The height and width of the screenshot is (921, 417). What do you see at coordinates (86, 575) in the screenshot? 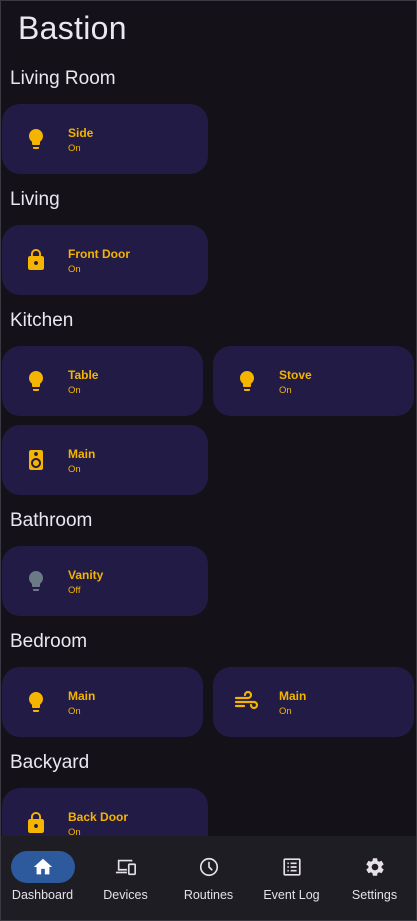
I see `device-name: Vanity` at bounding box center [86, 575].